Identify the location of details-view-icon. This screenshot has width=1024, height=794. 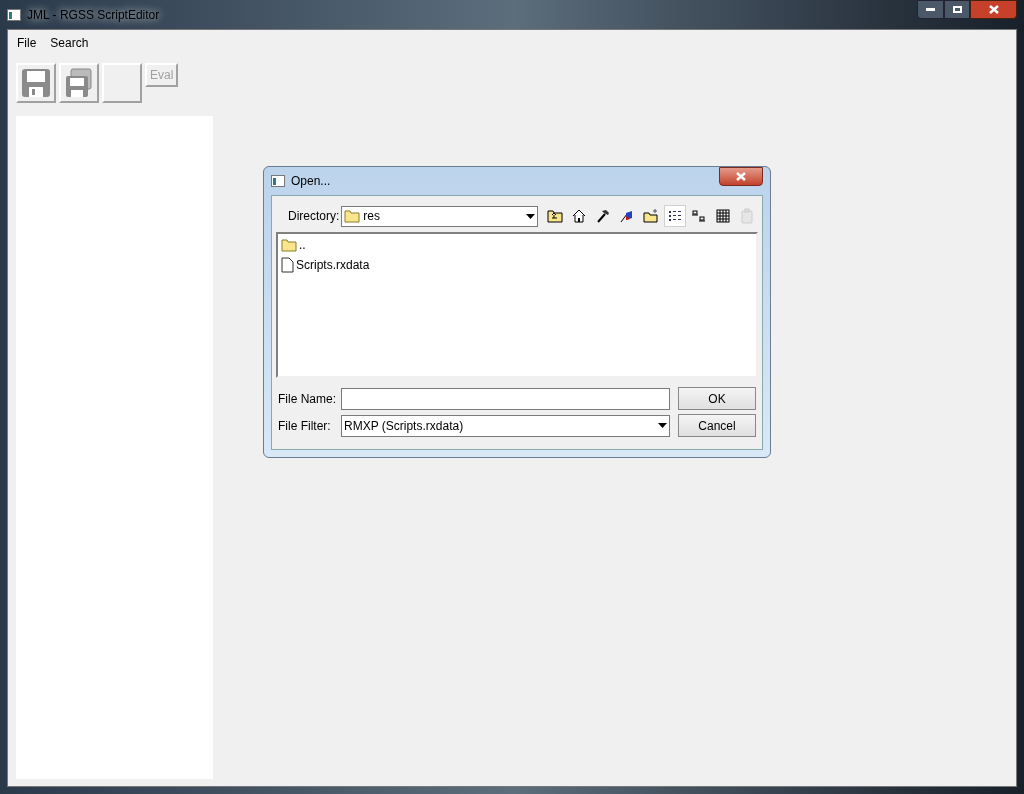
(675, 216).